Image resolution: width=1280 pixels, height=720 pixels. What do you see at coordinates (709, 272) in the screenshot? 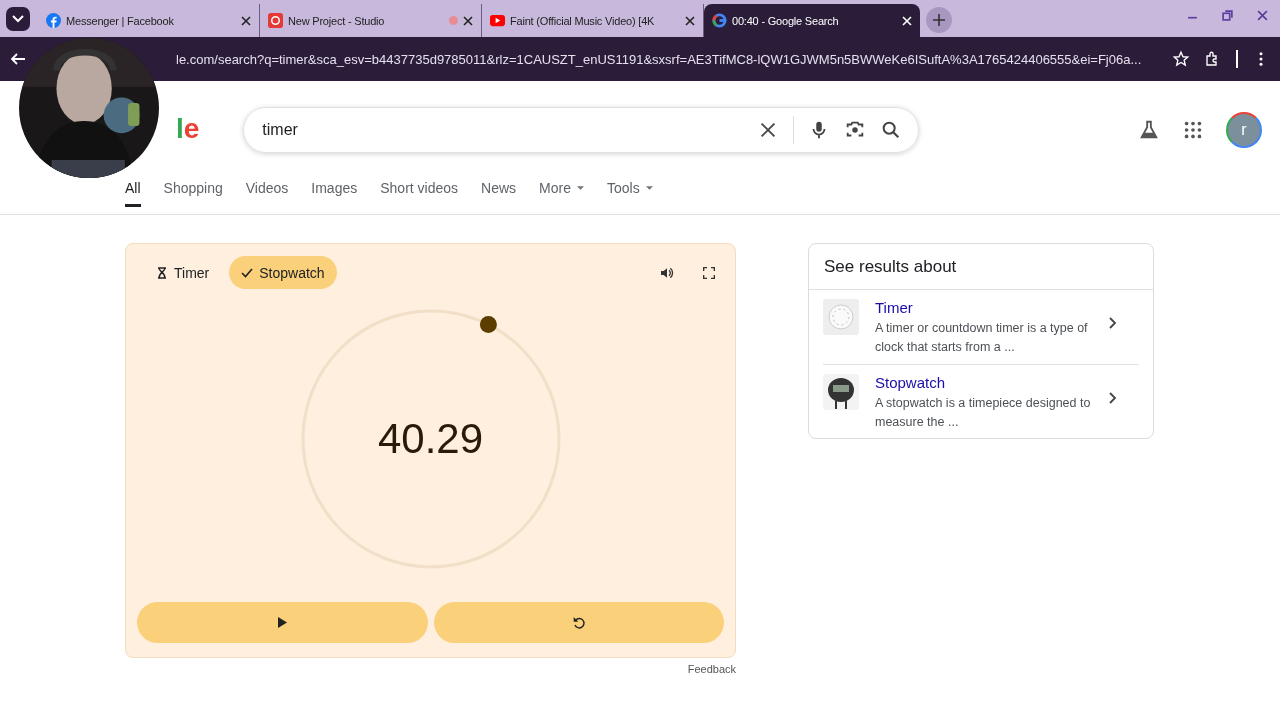
I see `fullscreen-icon` at bounding box center [709, 272].